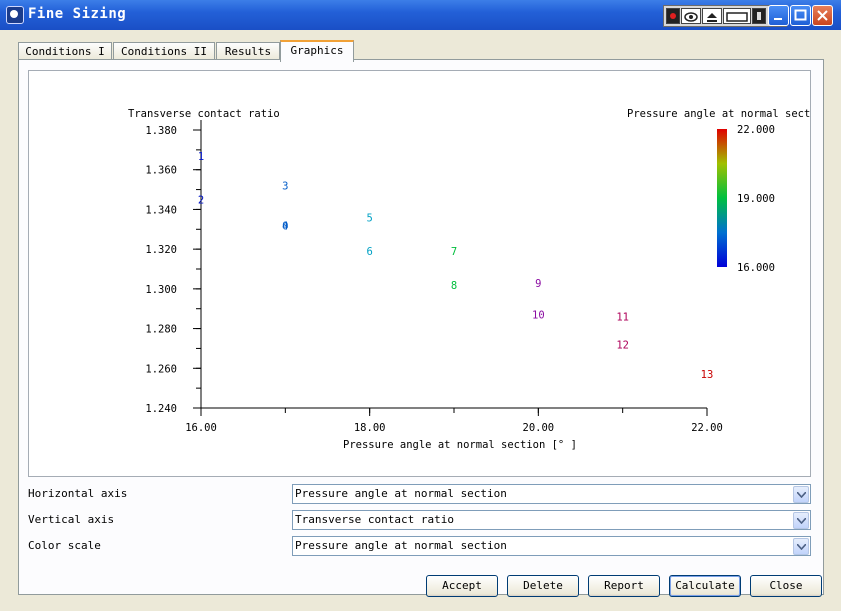 The image size is (841, 611). Describe the element at coordinates (705, 586) in the screenshot. I see `calculate-button: Calculate` at that location.